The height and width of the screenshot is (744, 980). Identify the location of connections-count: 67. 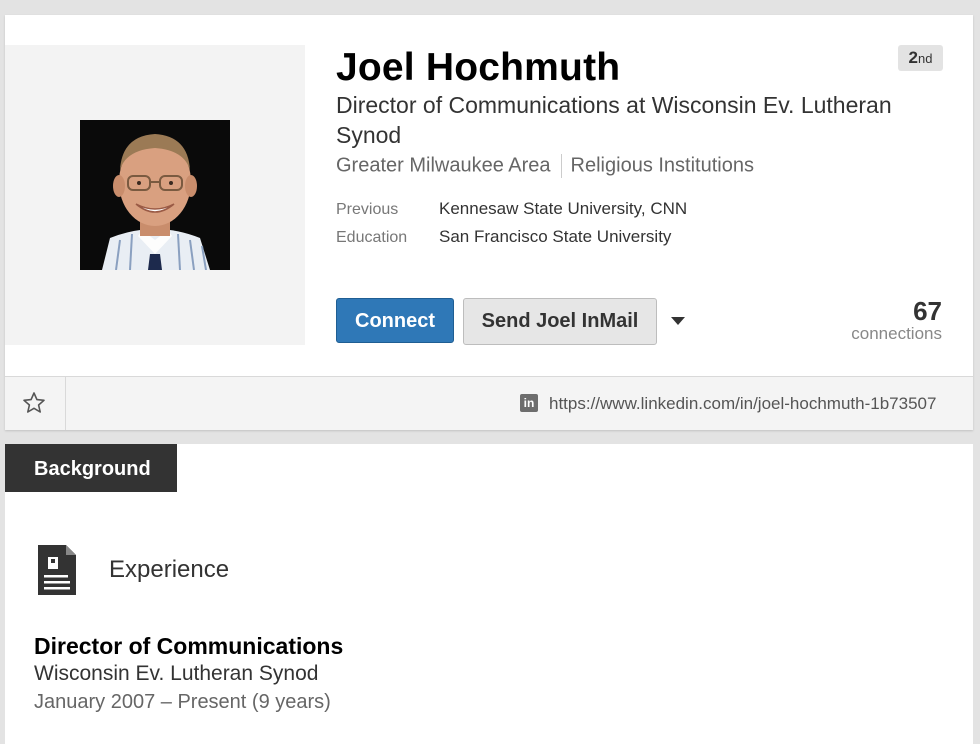
(927, 311).